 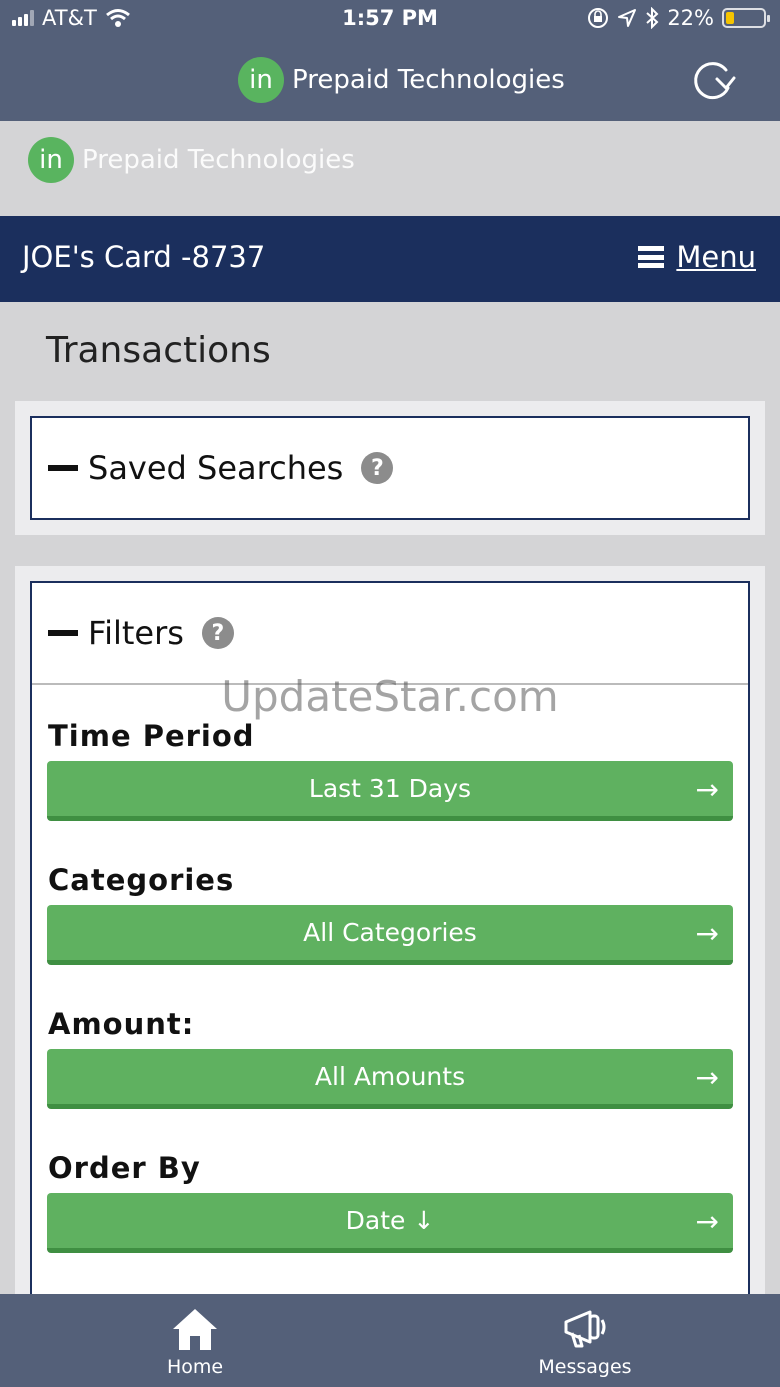 I want to click on menu-button: Menu, so click(x=697, y=257).